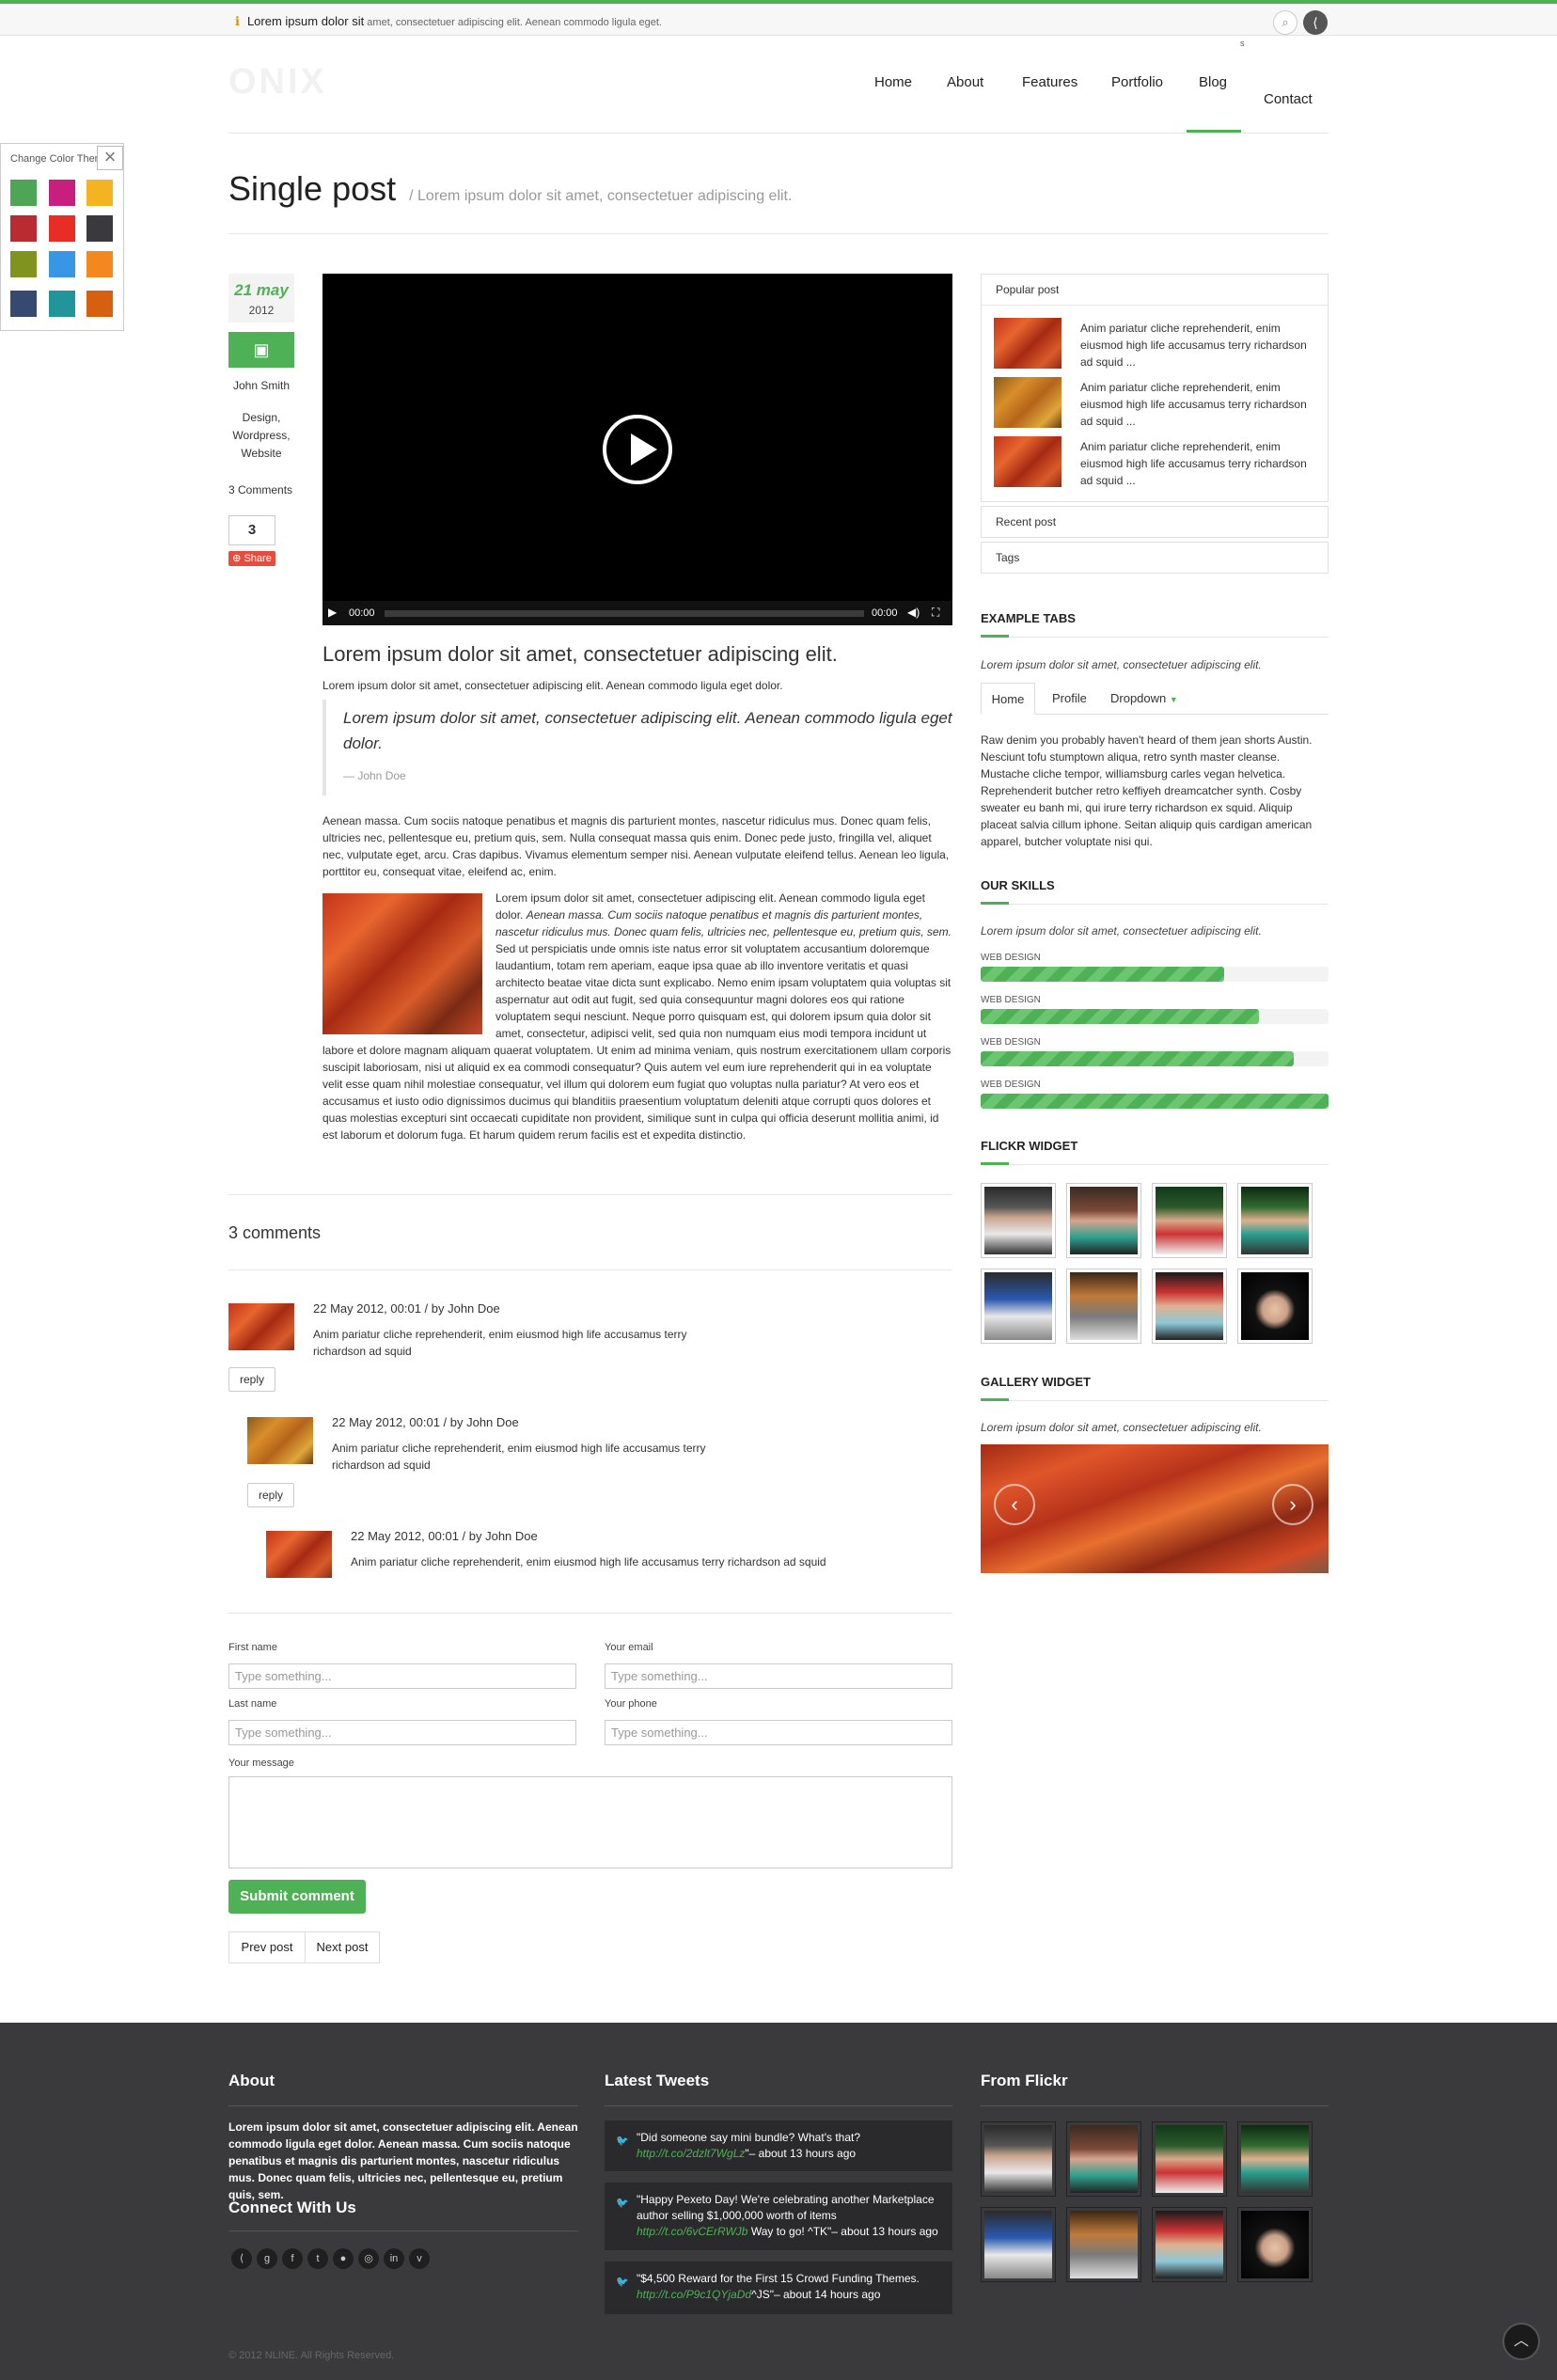 The image size is (1557, 2380). What do you see at coordinates (277, 82) in the screenshot?
I see `site-logo: ONIX` at bounding box center [277, 82].